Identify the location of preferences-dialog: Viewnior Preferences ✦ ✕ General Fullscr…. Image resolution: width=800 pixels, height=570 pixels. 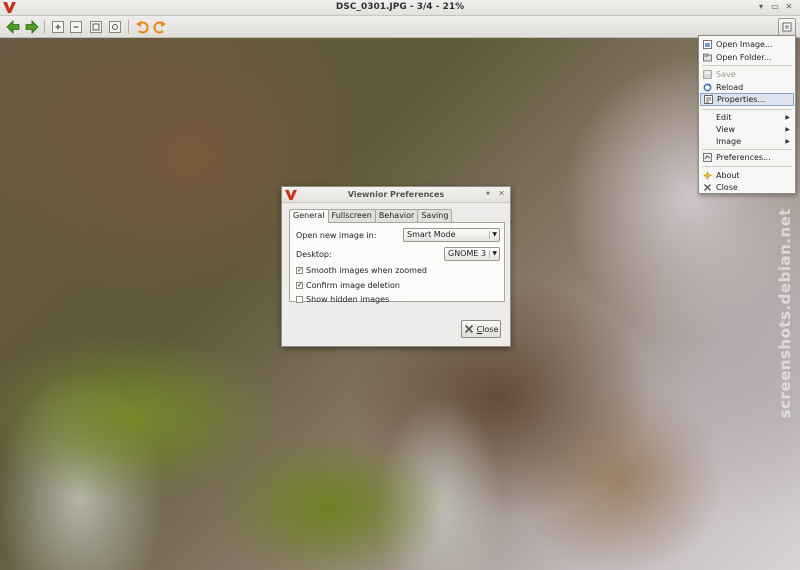
(396, 266).